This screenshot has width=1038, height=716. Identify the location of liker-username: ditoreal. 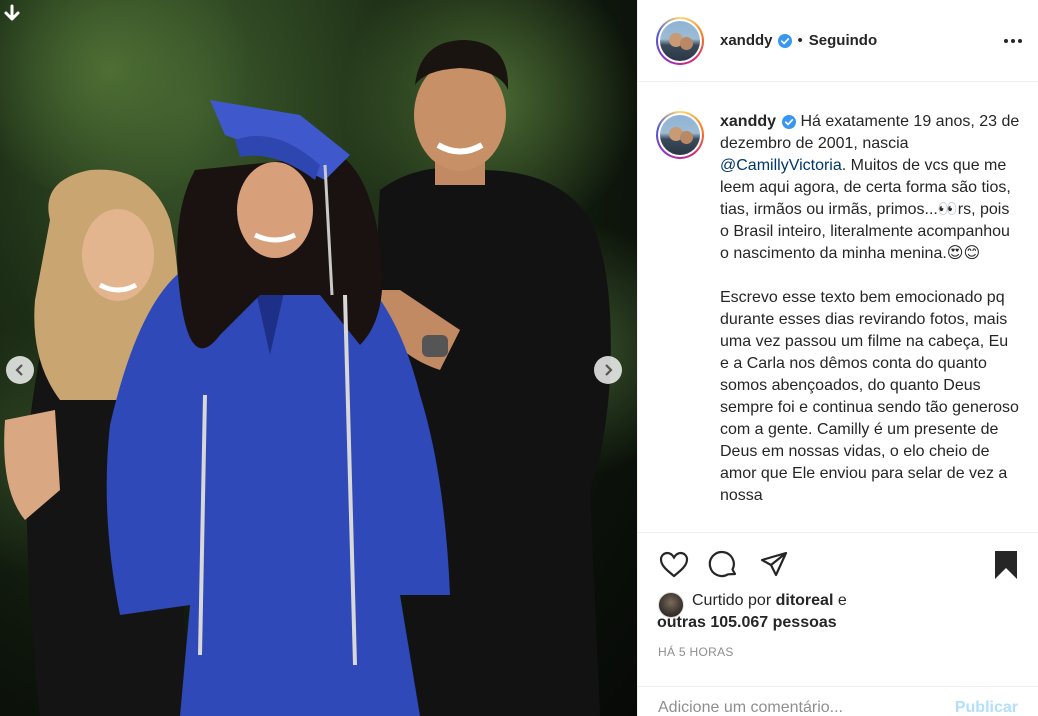
(805, 600).